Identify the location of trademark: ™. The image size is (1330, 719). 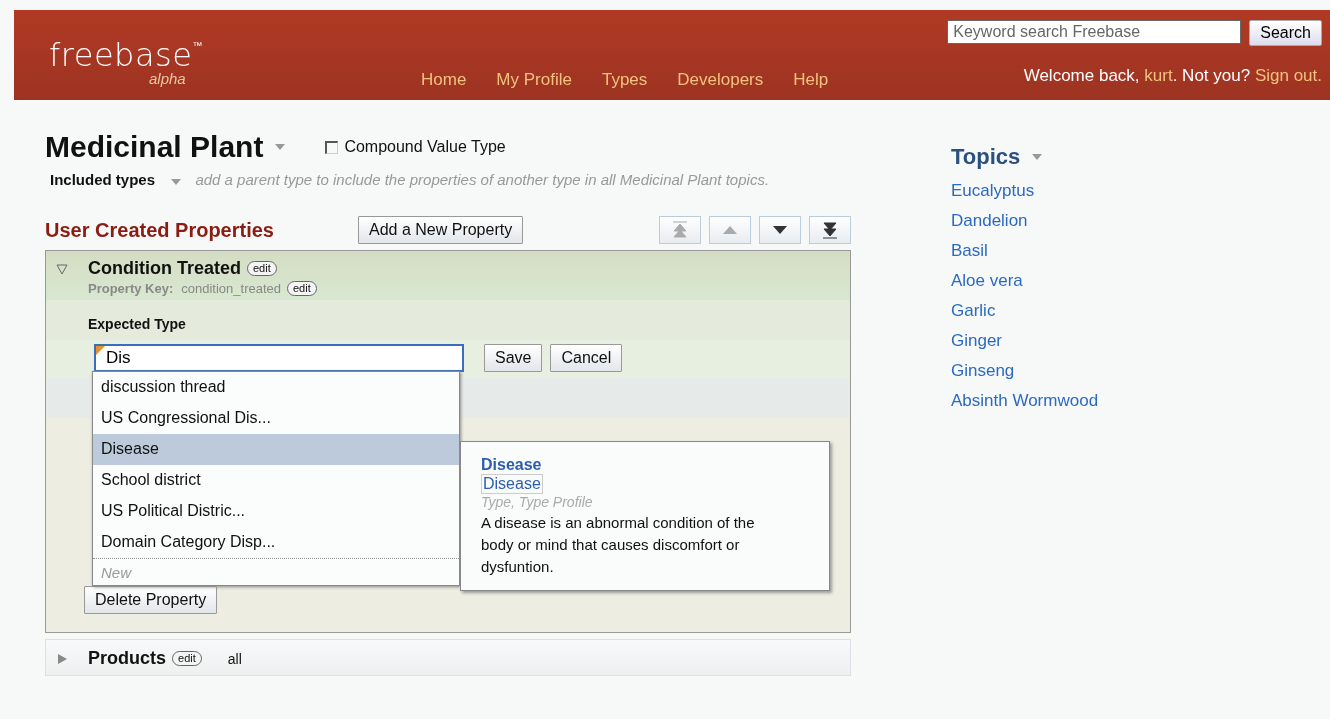
(197, 45).